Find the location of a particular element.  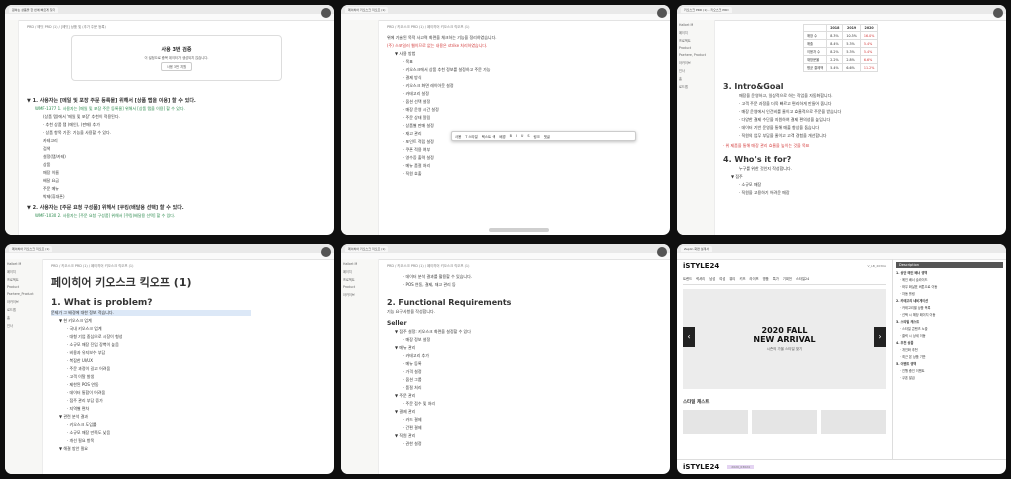

list-item: · 옵션 선택 설정 is located at coordinates (524, 102).